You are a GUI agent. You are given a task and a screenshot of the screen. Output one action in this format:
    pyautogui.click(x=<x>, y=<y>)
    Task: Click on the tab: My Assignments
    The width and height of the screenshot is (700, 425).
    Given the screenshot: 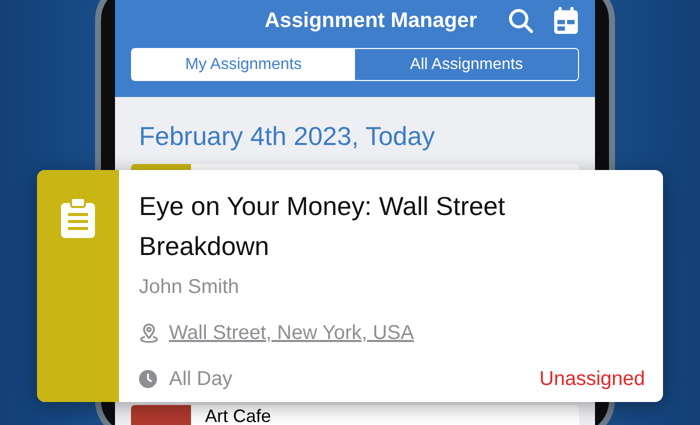 What is the action you would take?
    pyautogui.click(x=243, y=64)
    